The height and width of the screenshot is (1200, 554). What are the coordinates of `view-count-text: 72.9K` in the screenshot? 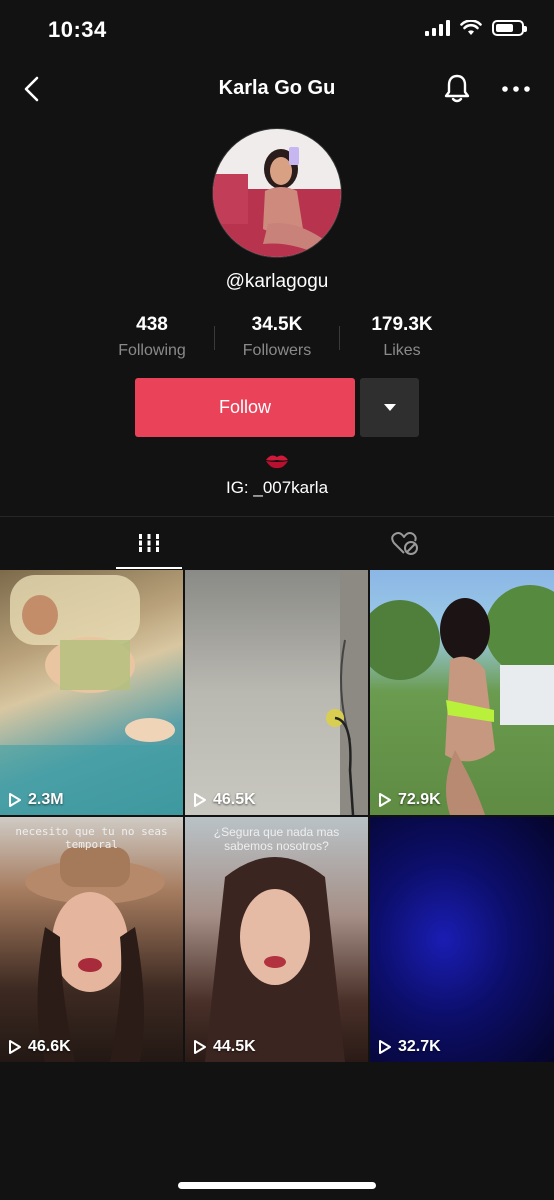 It's located at (419, 799).